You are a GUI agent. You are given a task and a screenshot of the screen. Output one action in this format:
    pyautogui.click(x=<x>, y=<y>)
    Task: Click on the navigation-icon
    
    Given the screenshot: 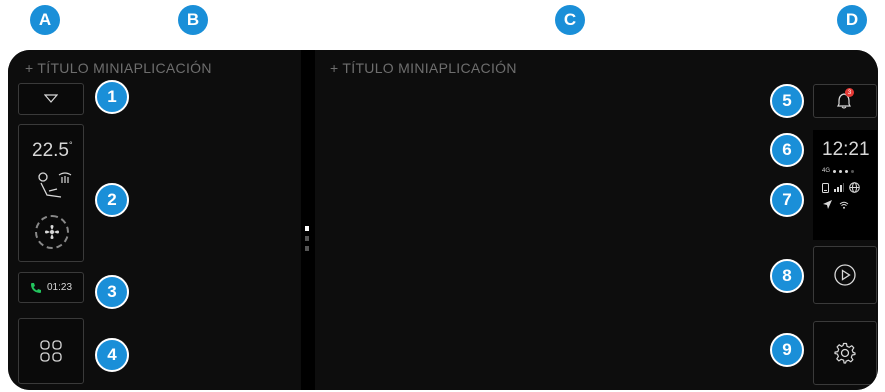 What is the action you would take?
    pyautogui.click(x=827, y=204)
    